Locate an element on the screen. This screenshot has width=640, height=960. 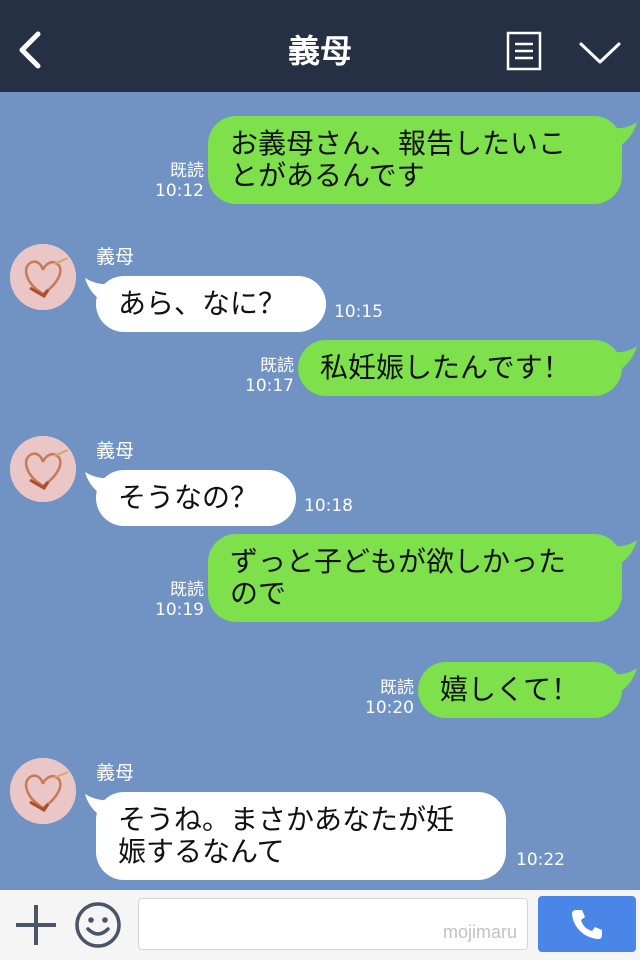
timestamp: 10:18 is located at coordinates (328, 506).